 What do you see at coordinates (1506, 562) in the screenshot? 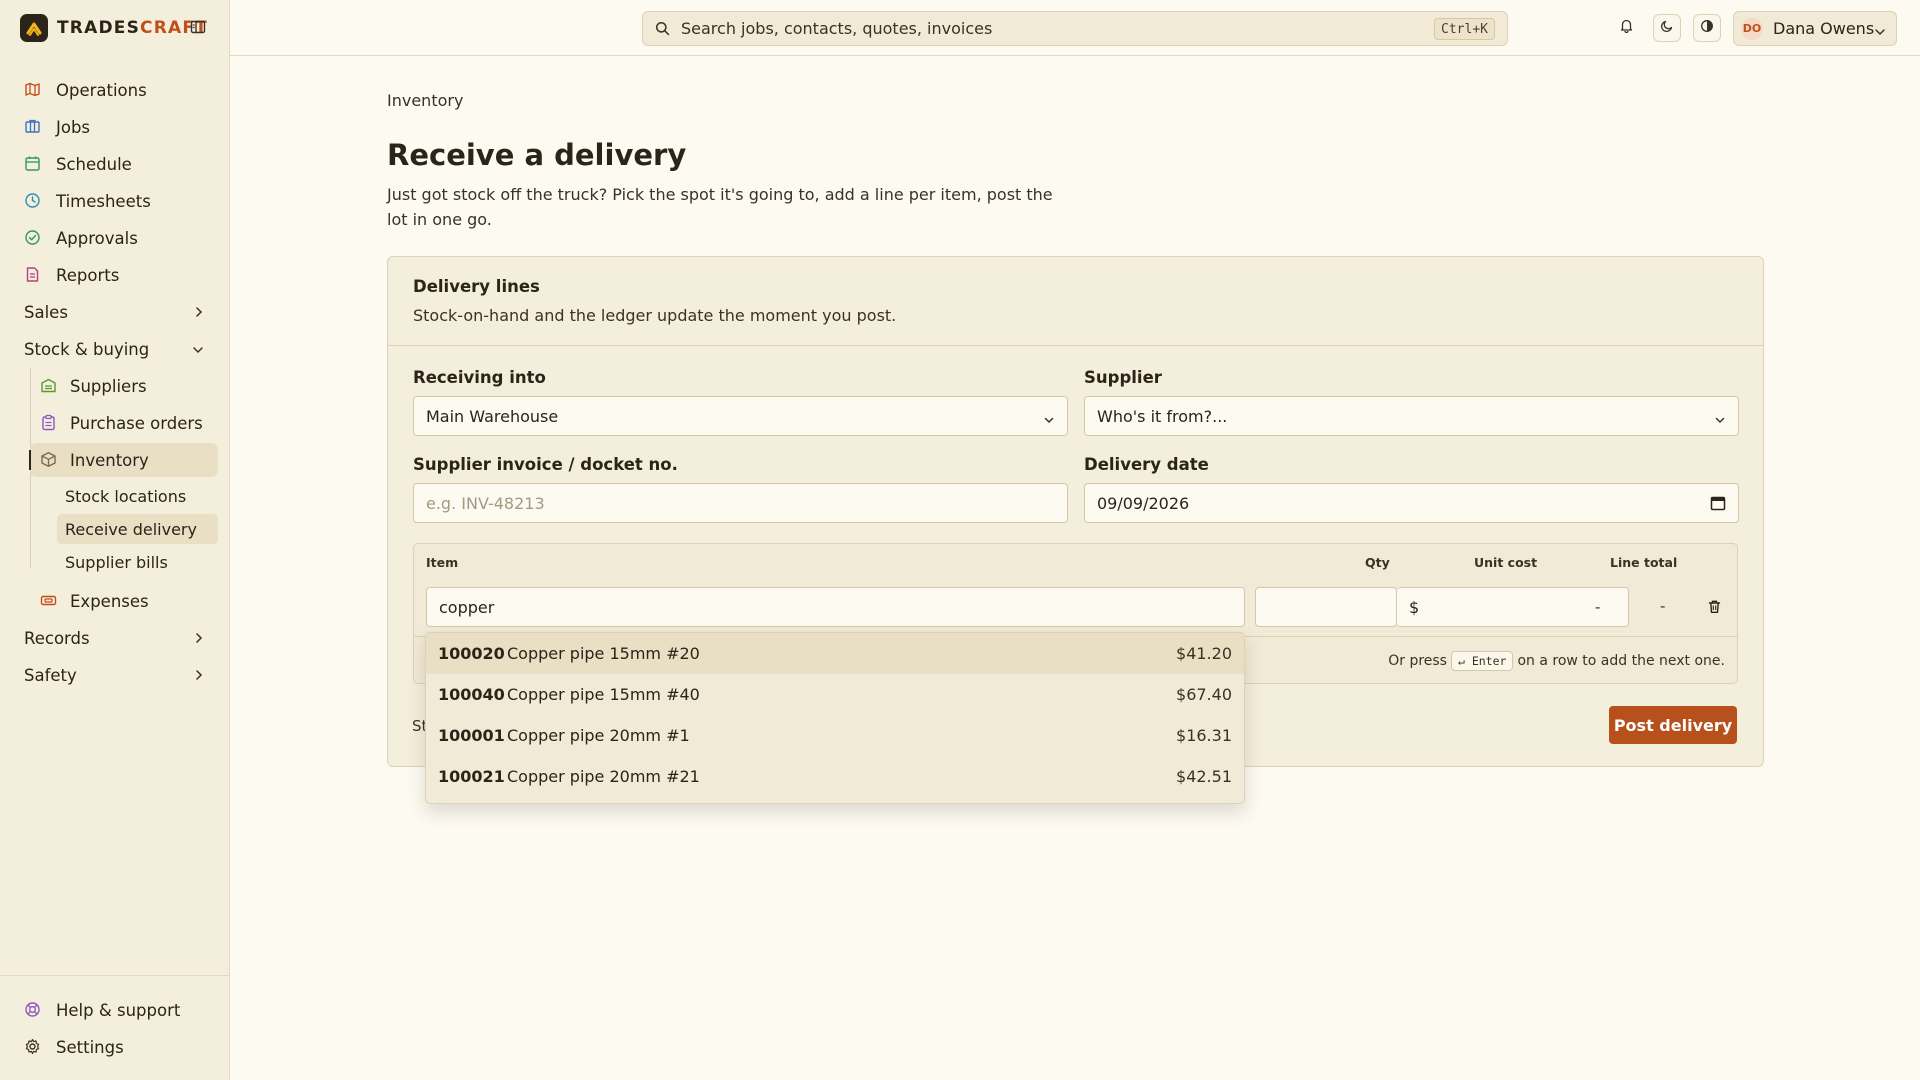
I see `column-header-unit-cost: Unit cost` at bounding box center [1506, 562].